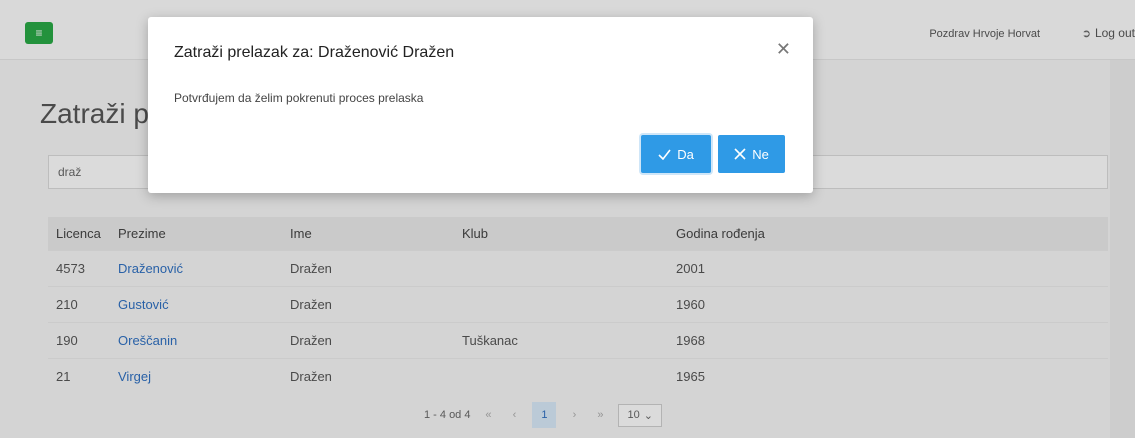  Describe the element at coordinates (783, 49) in the screenshot. I see `close-icon: ✕` at that location.